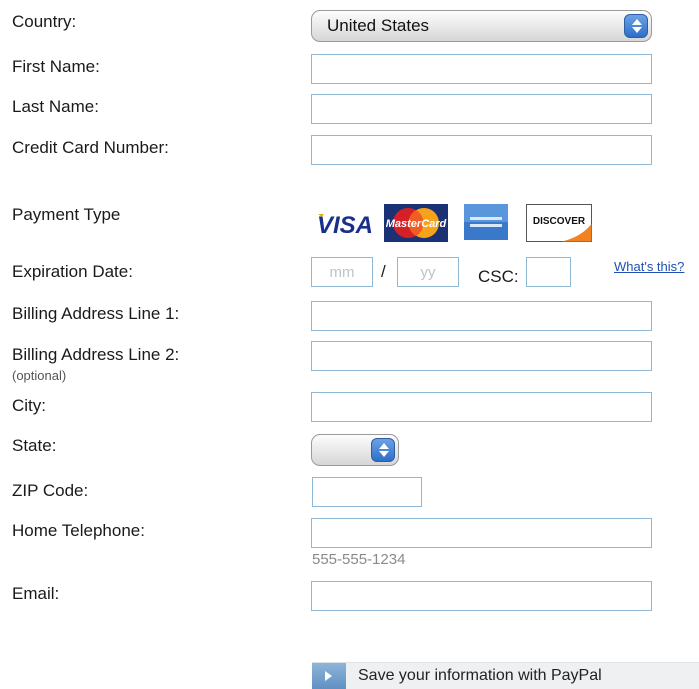 This screenshot has width=699, height=689. I want to click on whats-this-link: What's this?, so click(649, 266).